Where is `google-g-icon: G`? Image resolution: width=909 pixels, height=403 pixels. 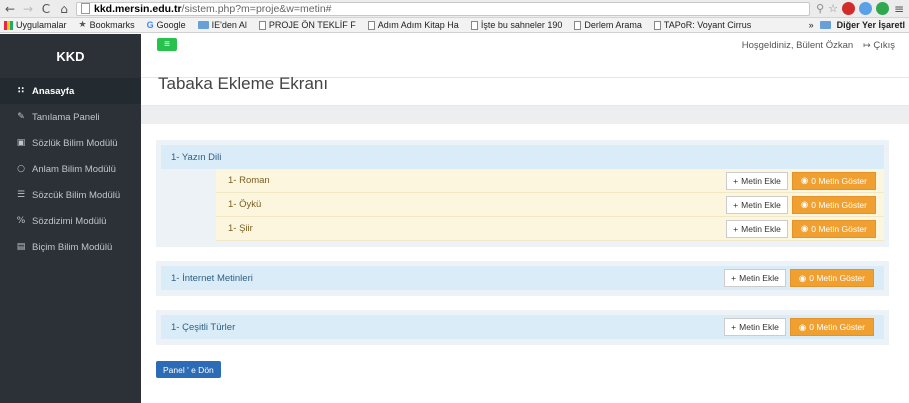
google-g-icon: G is located at coordinates (150, 25).